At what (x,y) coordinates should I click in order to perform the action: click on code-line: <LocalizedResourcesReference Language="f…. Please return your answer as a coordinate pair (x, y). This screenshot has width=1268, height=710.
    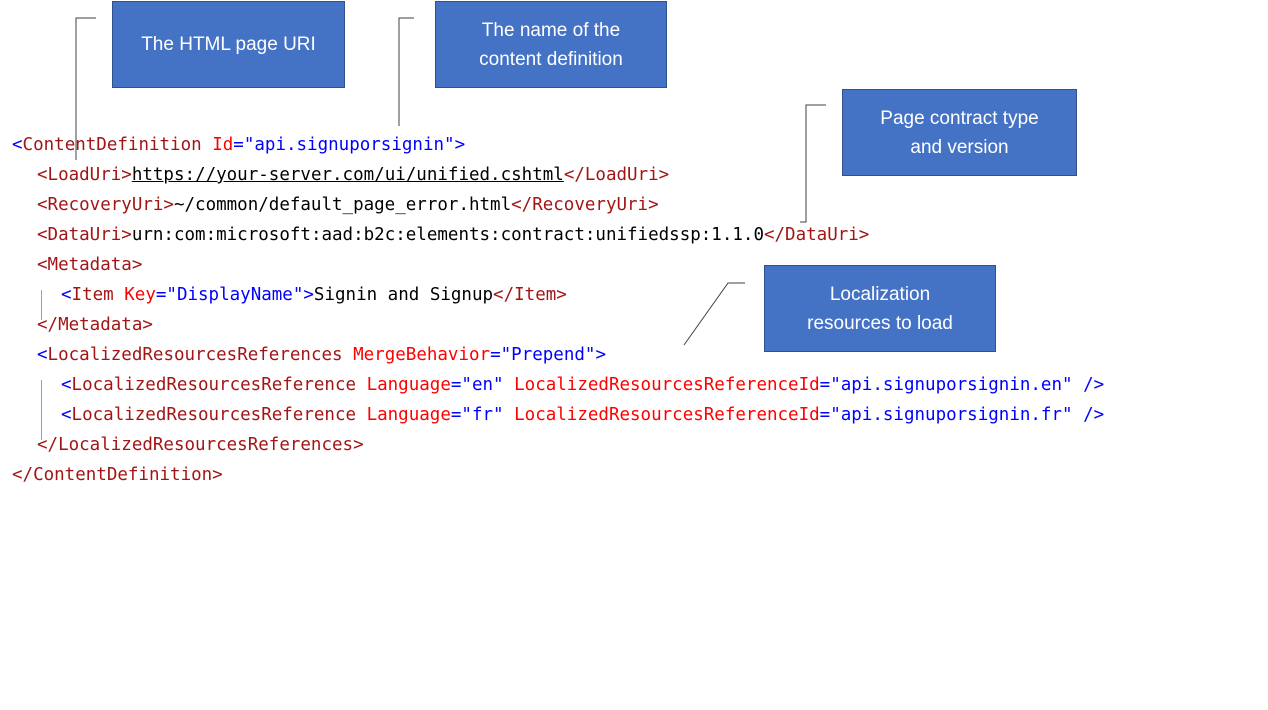
    Looking at the image, I should click on (583, 415).